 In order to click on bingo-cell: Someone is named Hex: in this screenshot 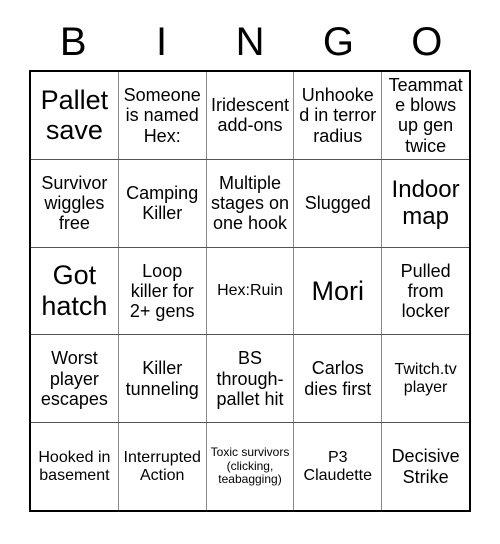, I will do `click(163, 115)`.